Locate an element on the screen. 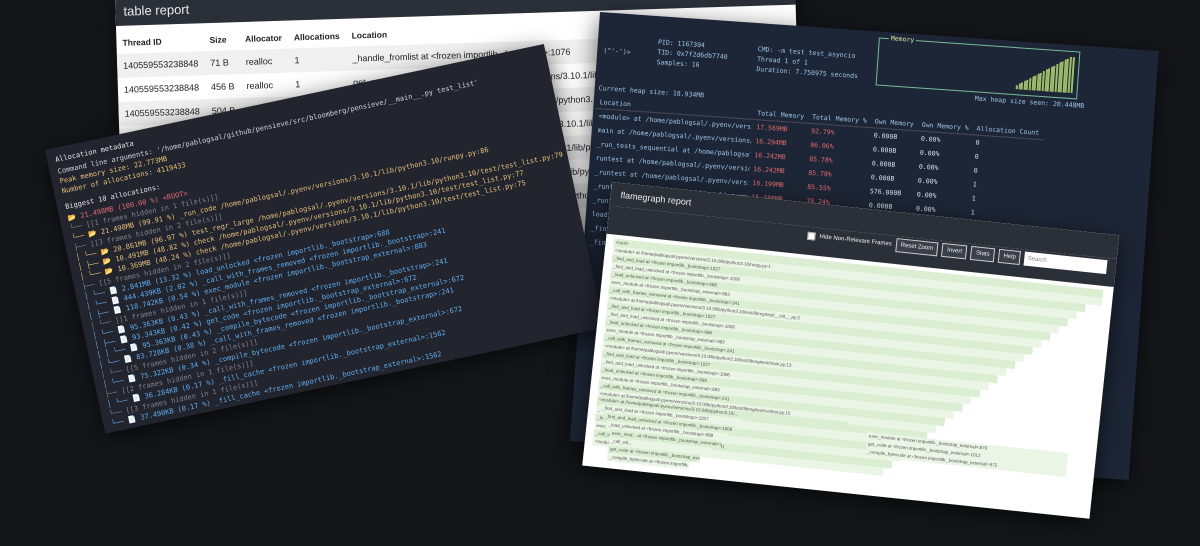 The image size is (1200, 546). help-button: Help is located at coordinates (1009, 257).